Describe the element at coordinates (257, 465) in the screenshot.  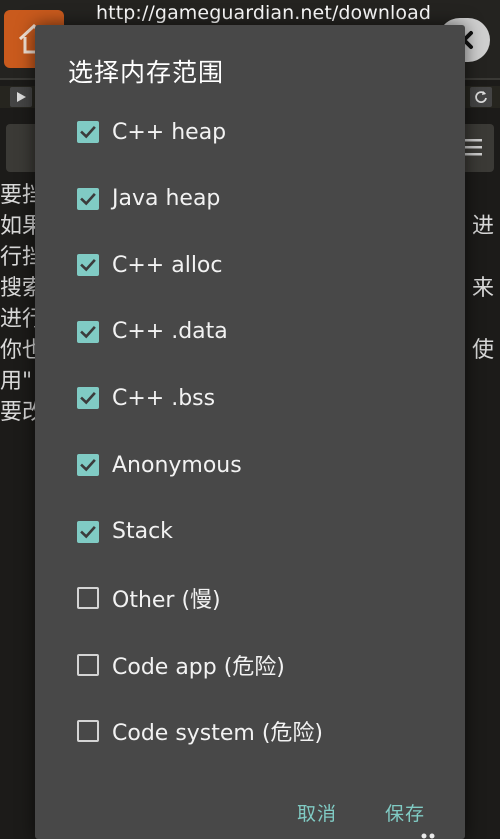
I see `memory-range-option: Anonymous` at that location.